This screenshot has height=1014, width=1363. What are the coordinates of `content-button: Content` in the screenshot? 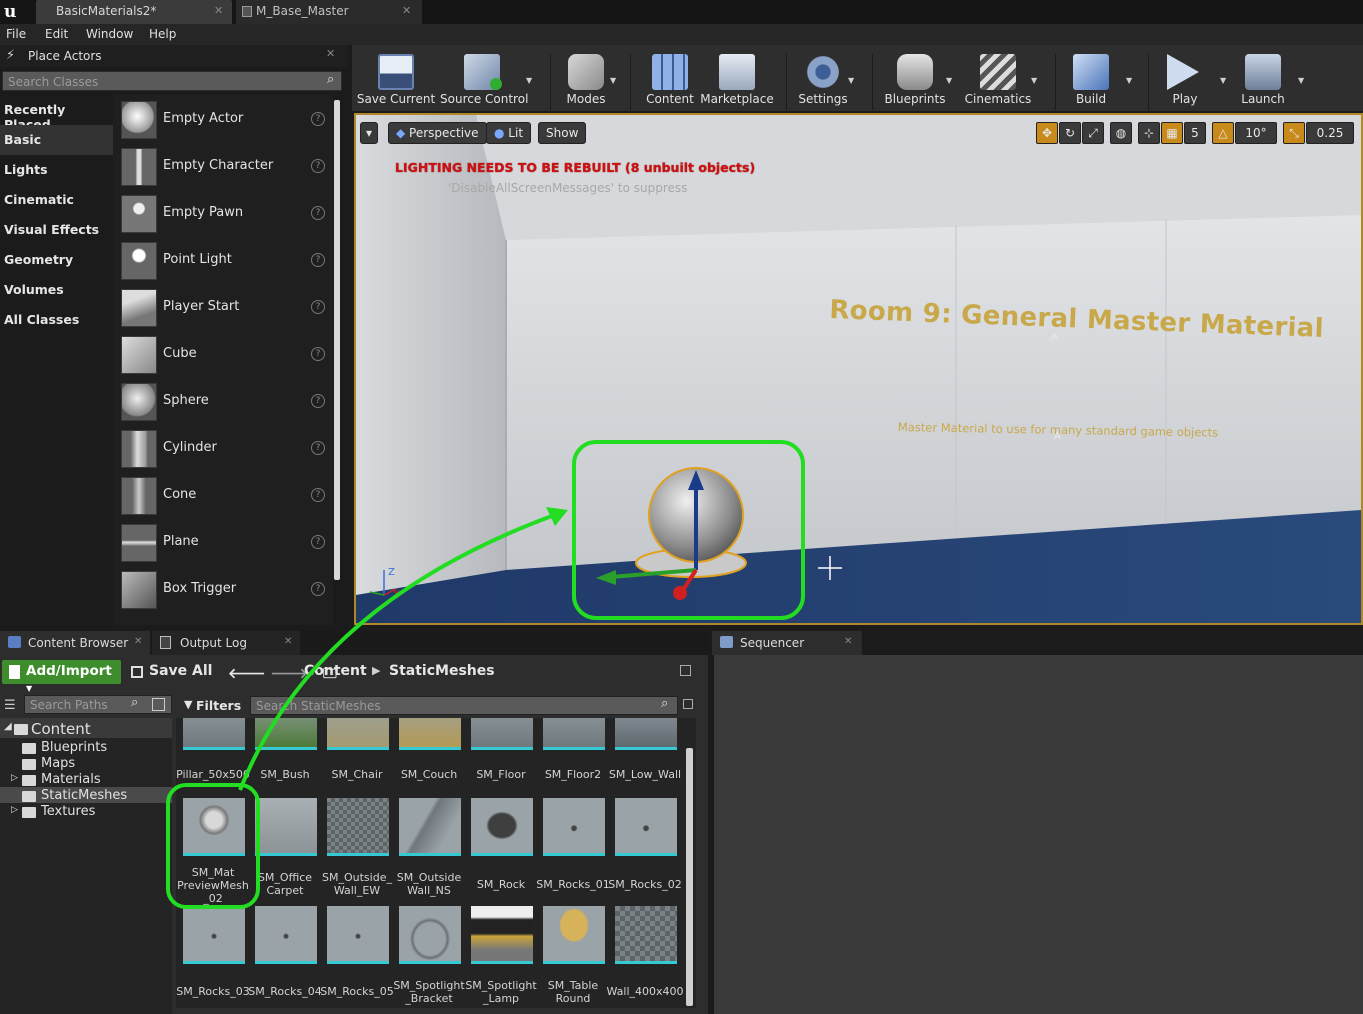 It's located at (670, 80).